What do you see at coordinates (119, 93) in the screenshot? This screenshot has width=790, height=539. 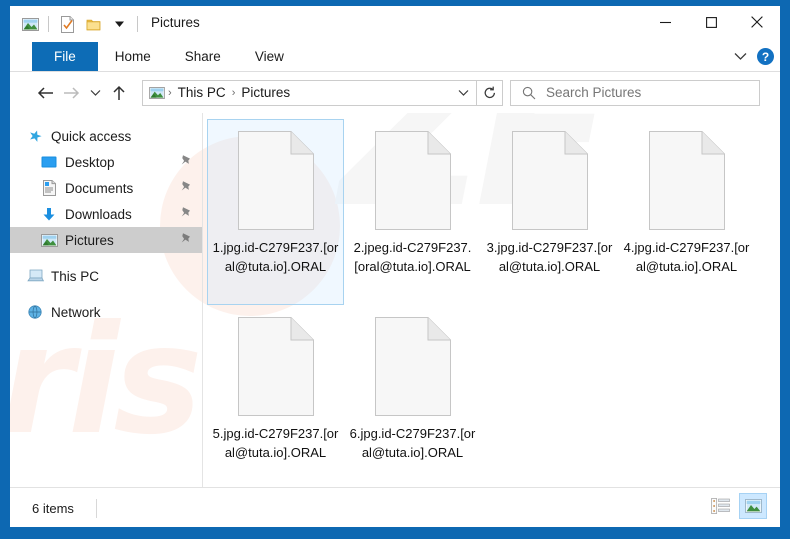 I see `up-button` at bounding box center [119, 93].